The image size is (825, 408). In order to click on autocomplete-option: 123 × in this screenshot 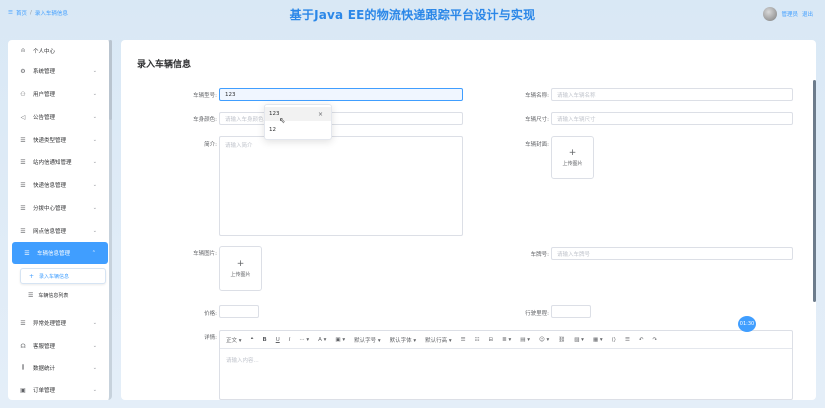, I will do `click(298, 114)`.